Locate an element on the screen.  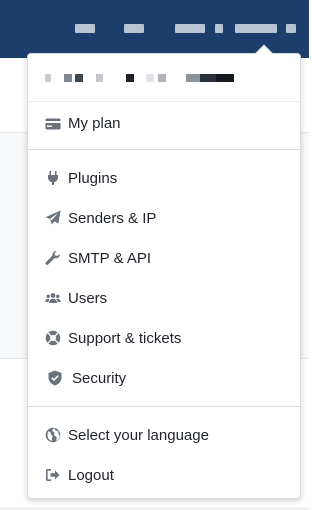
menu-item-users: Users is located at coordinates (164, 298).